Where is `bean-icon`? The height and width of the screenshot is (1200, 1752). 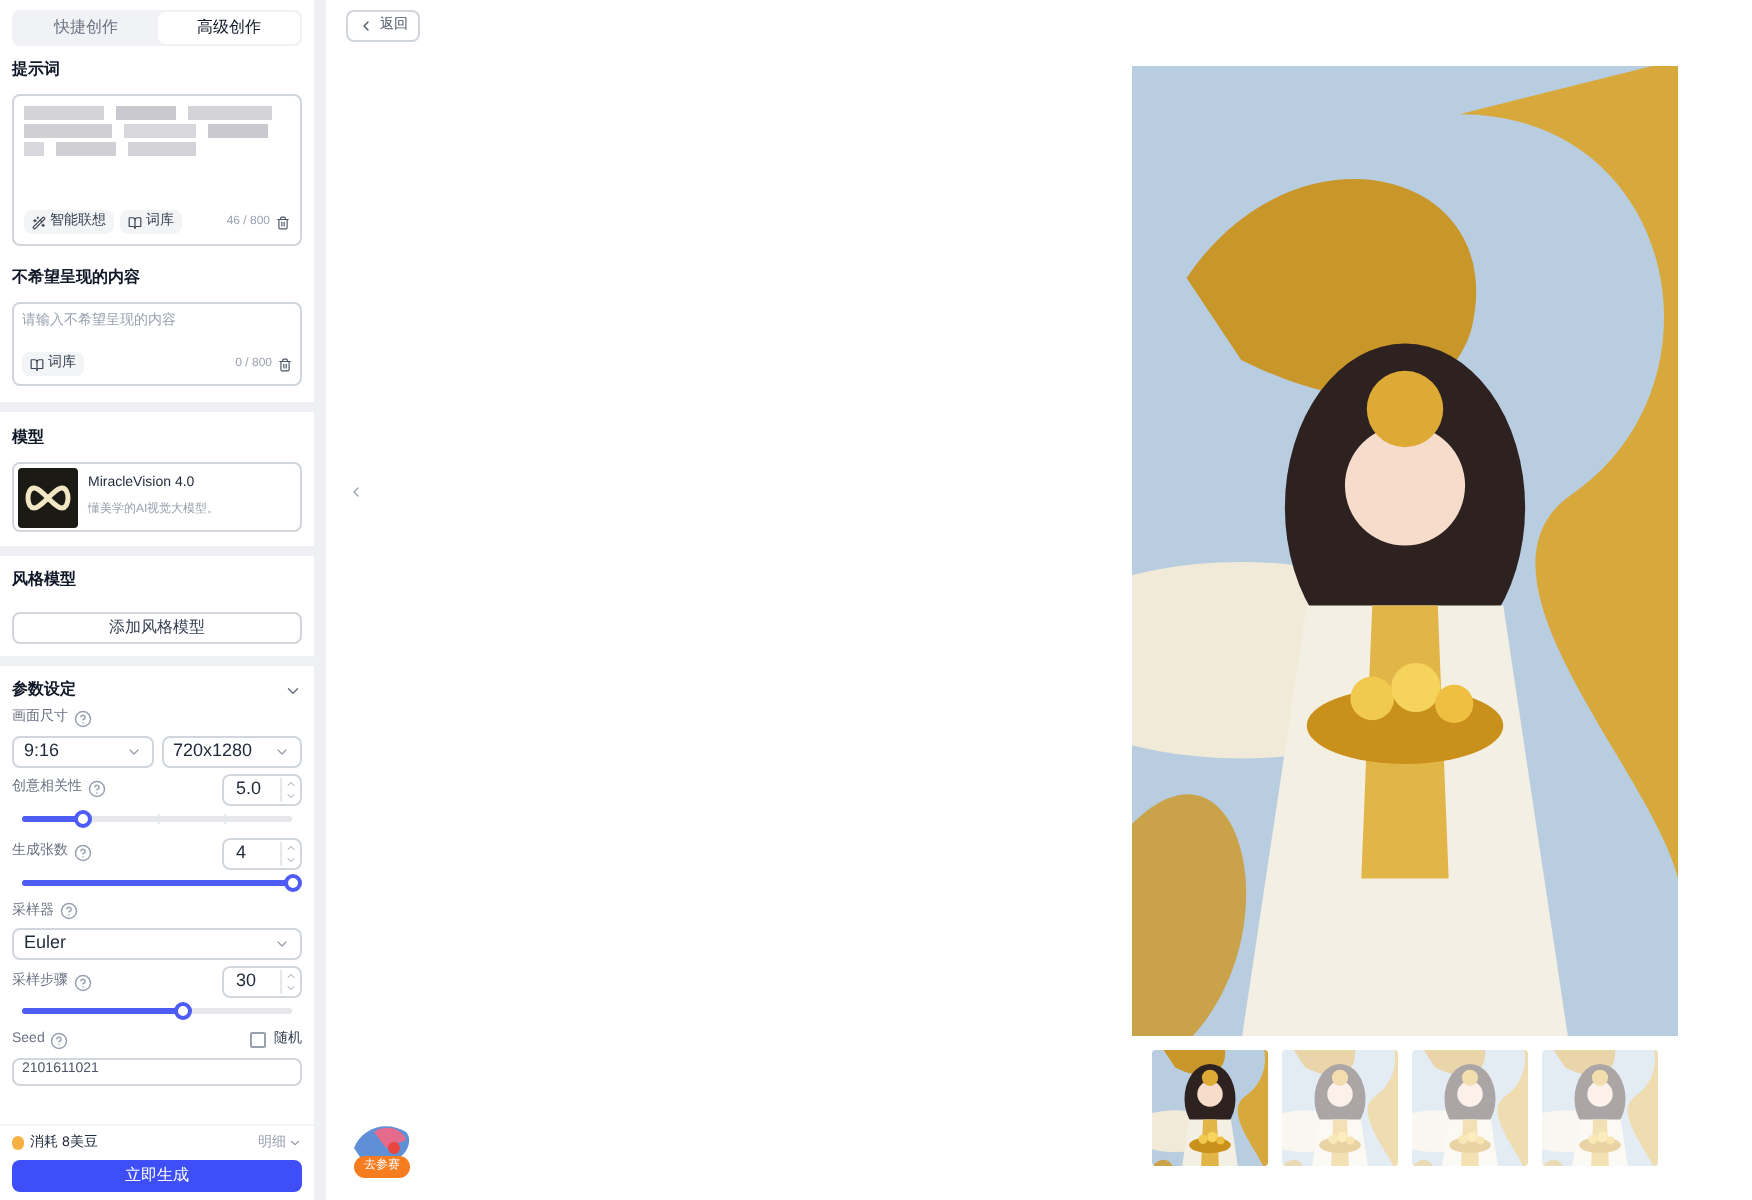 bean-icon is located at coordinates (18, 1143).